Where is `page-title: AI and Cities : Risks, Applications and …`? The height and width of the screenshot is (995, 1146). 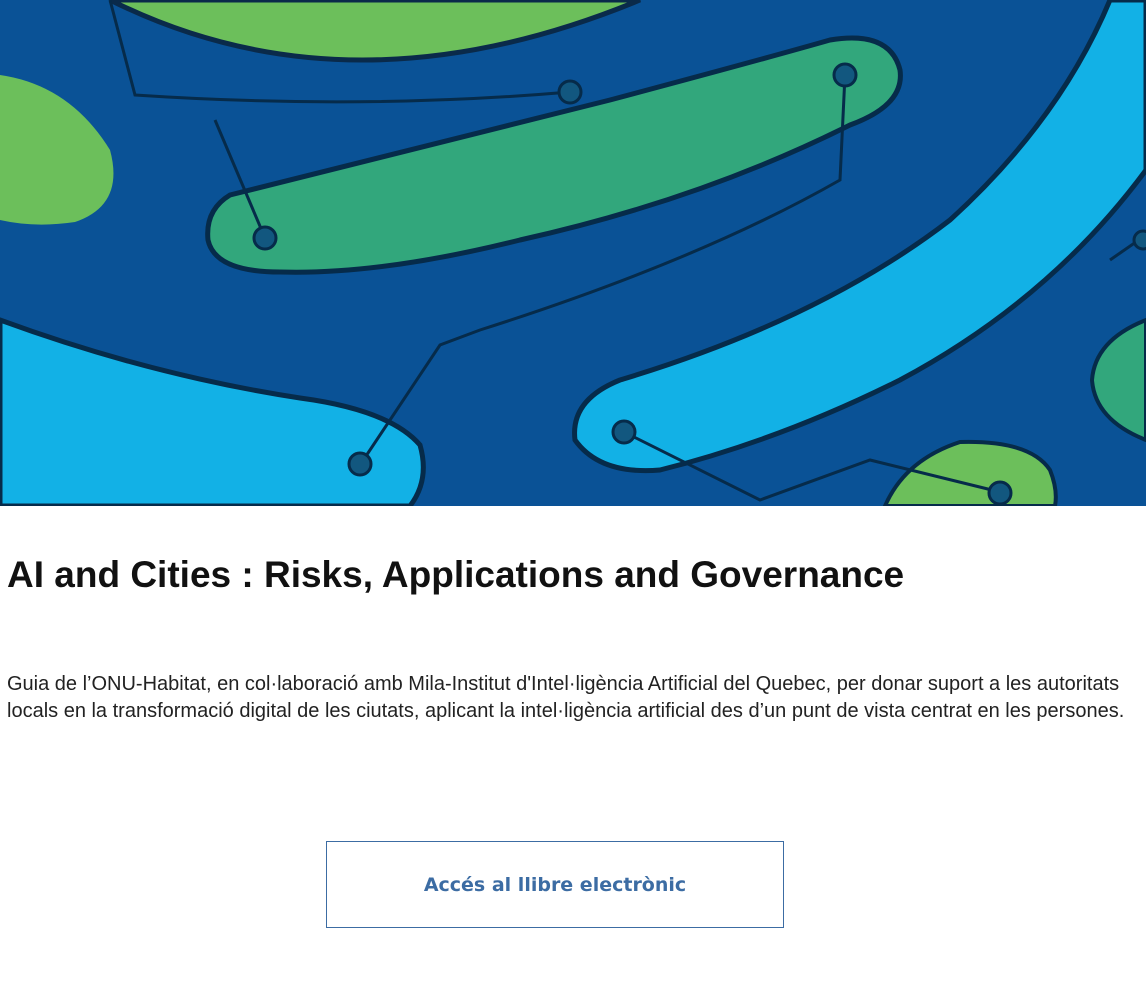
page-title: AI and Cities : Risks, Applications and … is located at coordinates (456, 574).